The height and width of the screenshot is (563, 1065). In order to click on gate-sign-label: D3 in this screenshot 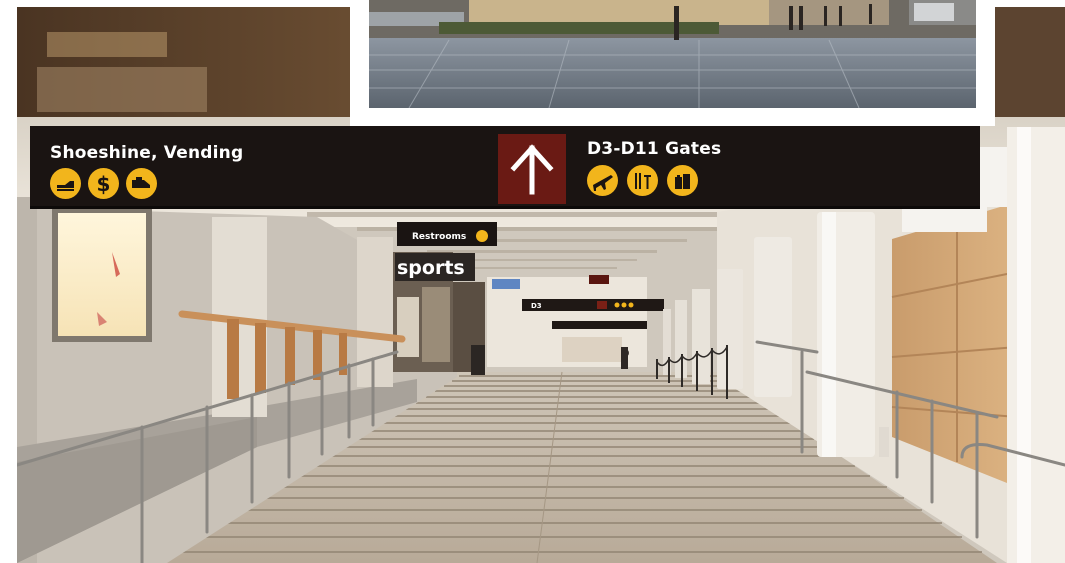, I will do `click(536, 306)`.